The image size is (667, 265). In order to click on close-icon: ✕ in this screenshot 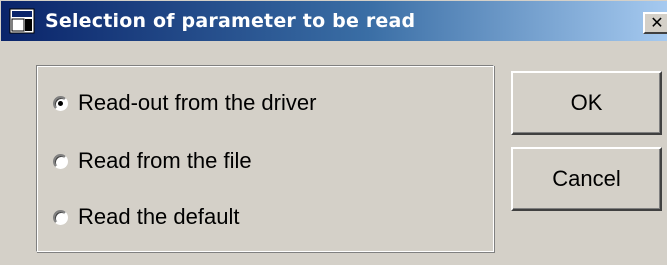, I will do `click(657, 22)`.